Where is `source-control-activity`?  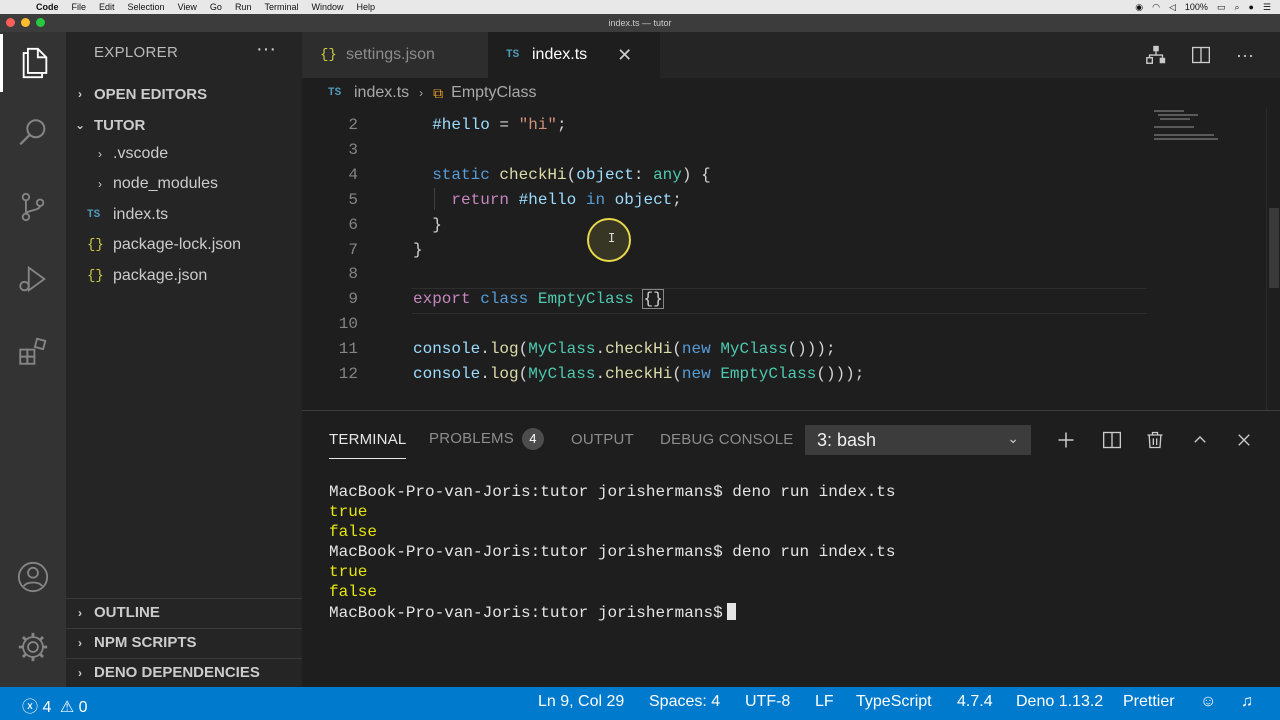
source-control-activity is located at coordinates (33, 207).